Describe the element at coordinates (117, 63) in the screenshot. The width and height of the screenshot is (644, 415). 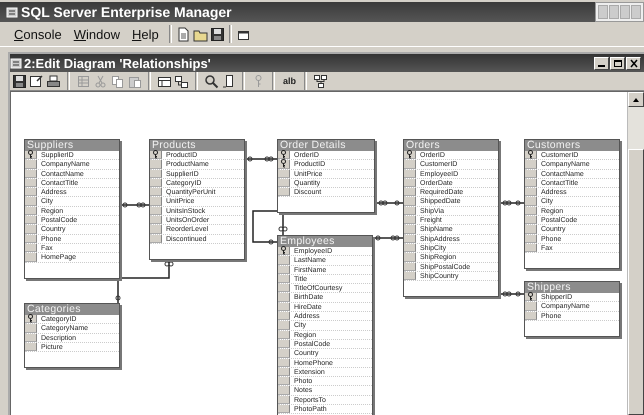
I see `window-title: 2:Edit Diagram 'Relationships'` at that location.